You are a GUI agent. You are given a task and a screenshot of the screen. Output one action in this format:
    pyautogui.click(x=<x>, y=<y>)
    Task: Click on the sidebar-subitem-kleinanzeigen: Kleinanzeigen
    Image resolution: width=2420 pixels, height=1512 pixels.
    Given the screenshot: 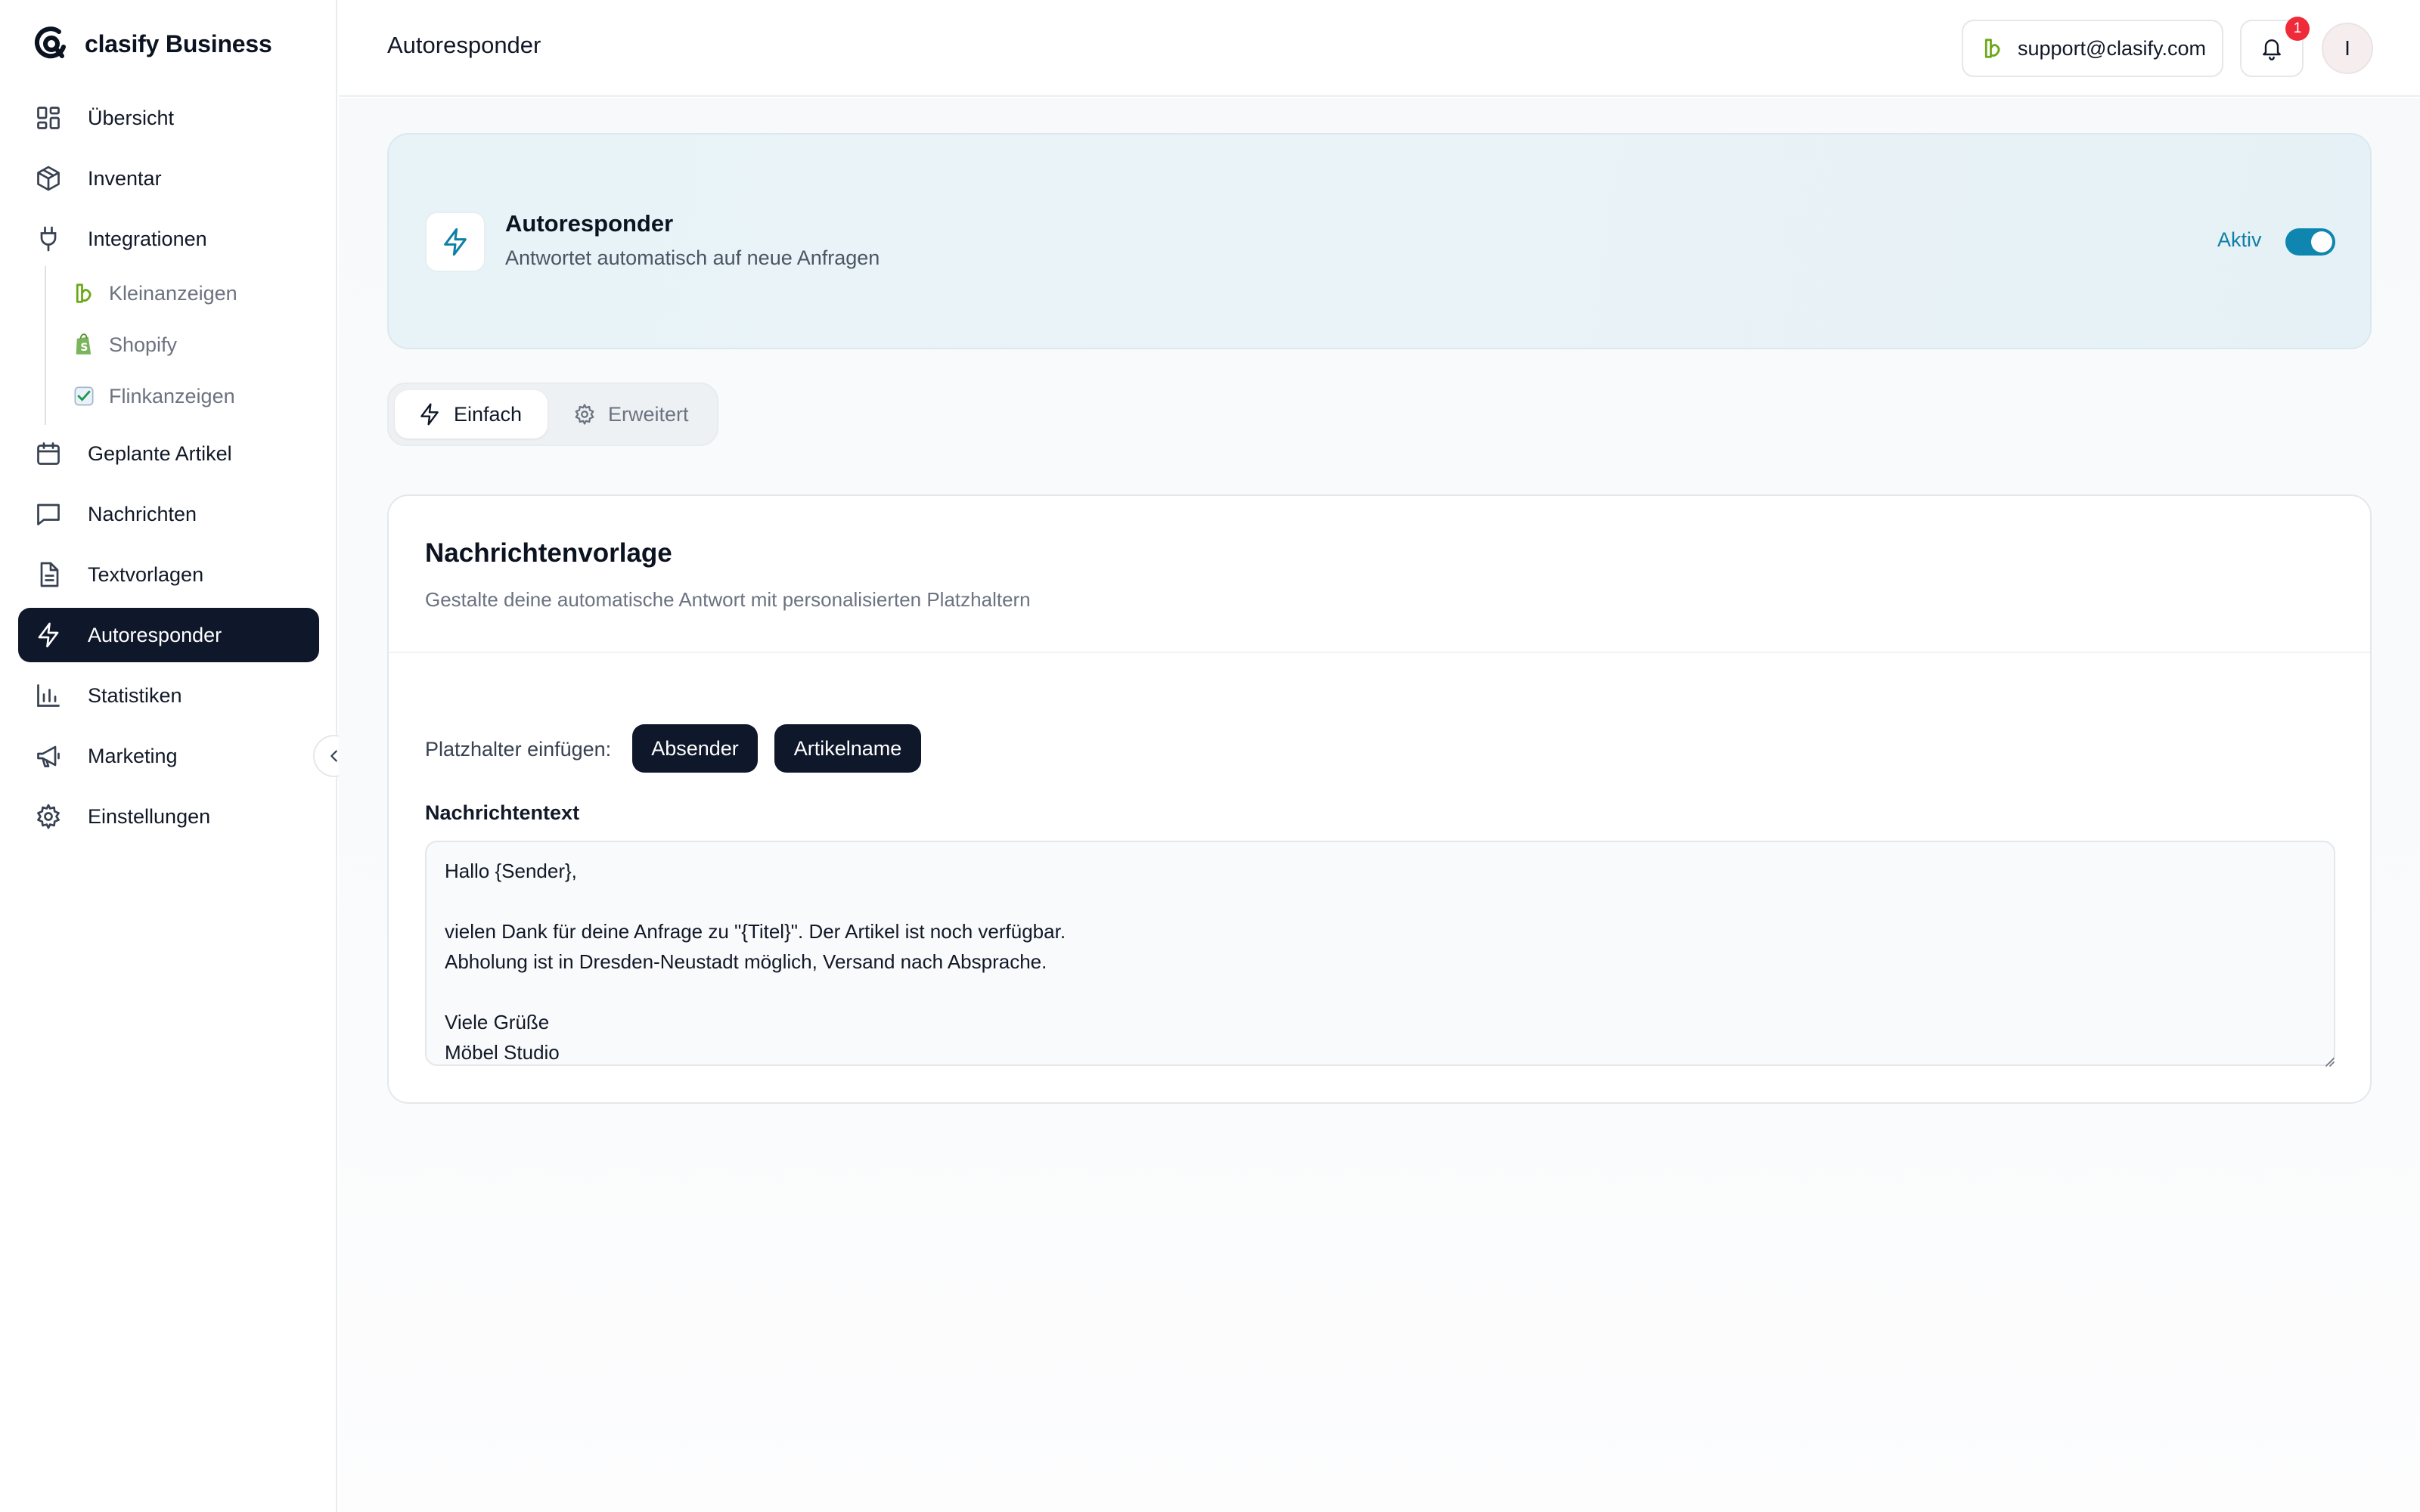 What is the action you would take?
    pyautogui.click(x=155, y=293)
    